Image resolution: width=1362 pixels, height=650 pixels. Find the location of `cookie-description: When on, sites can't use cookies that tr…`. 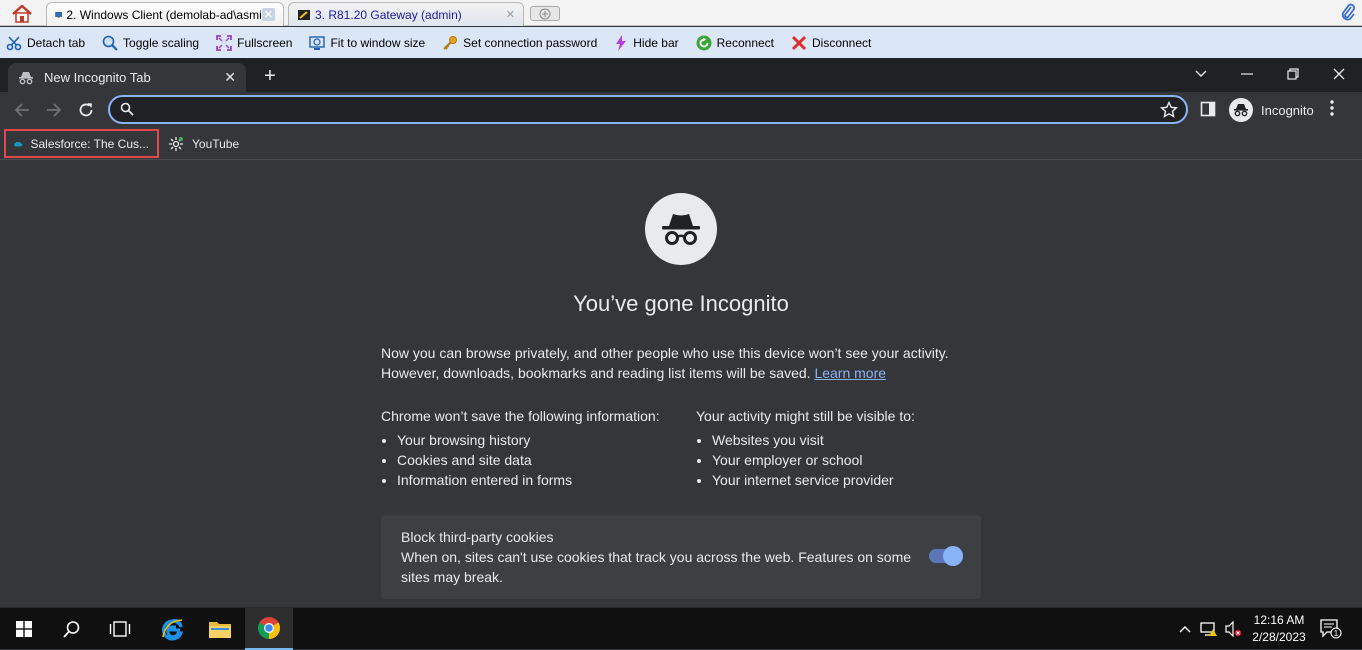

cookie-description: When on, sites can't use cookies that tr… is located at coordinates (656, 567).